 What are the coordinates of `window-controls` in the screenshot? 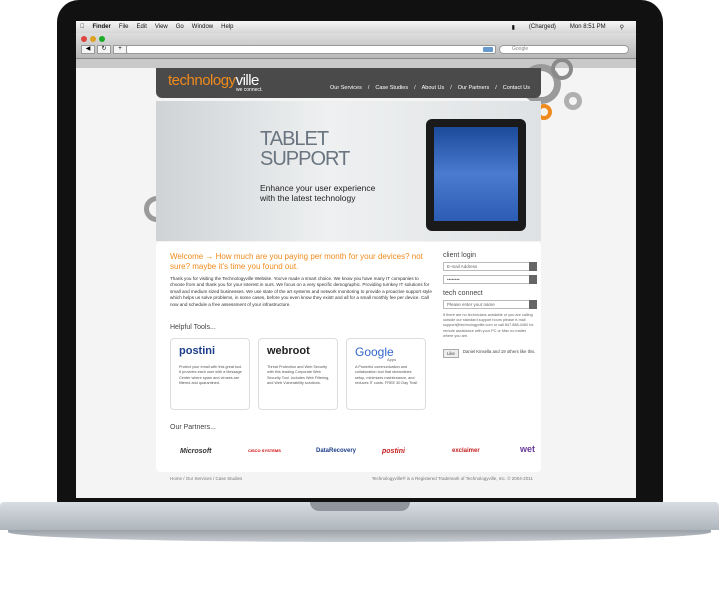 It's located at (93, 39).